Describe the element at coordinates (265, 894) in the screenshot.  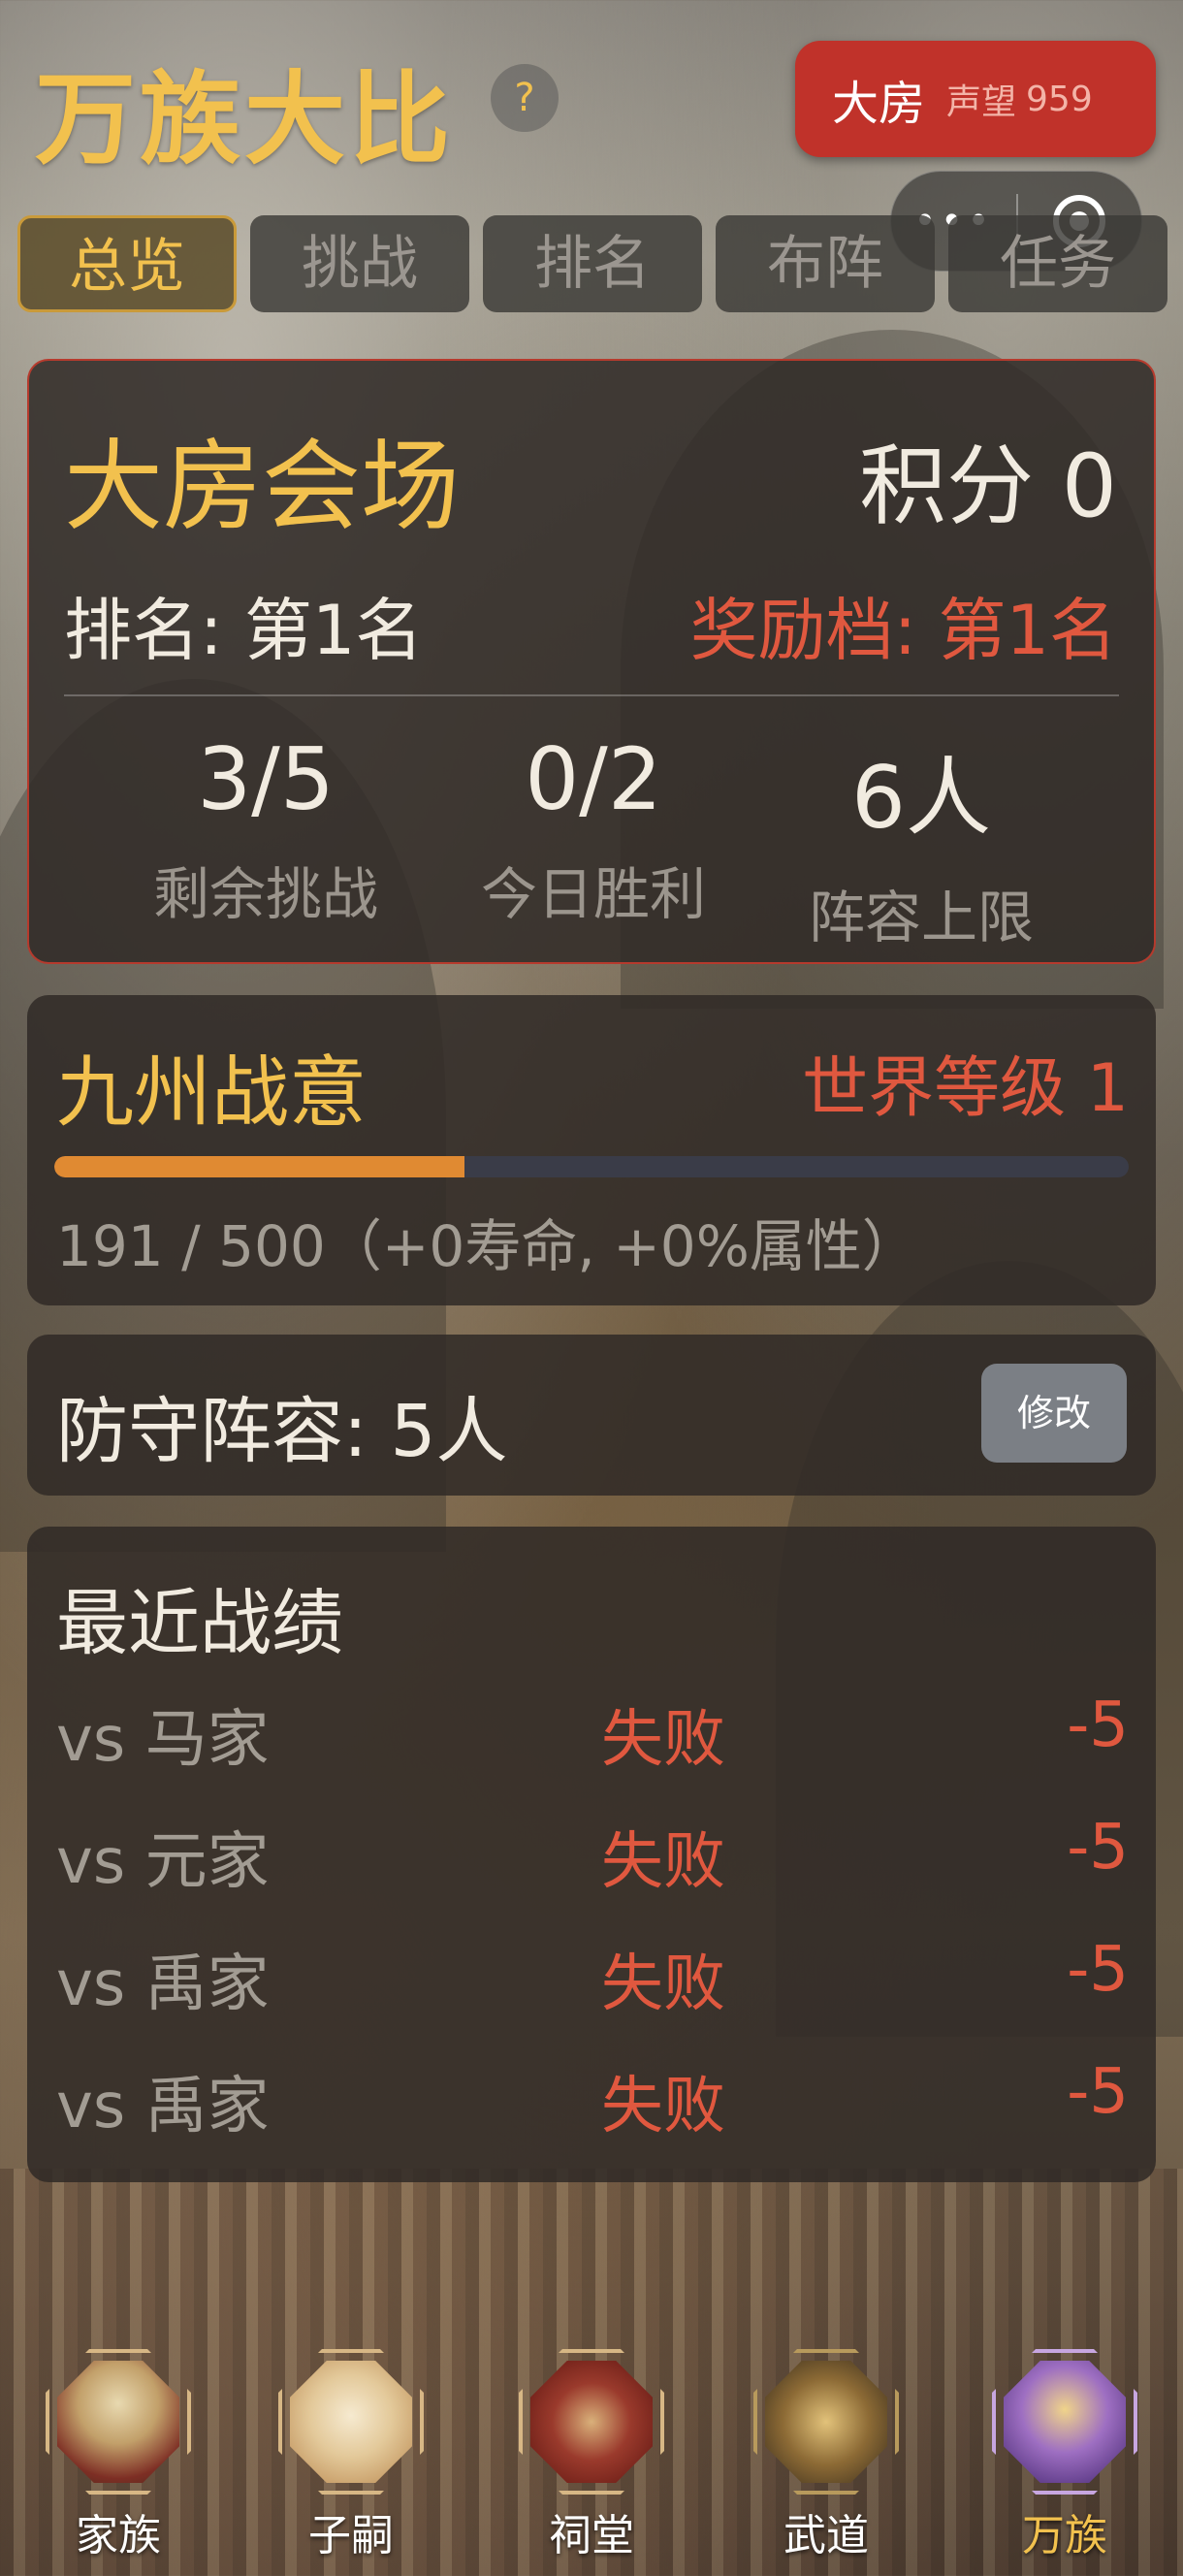
I see `stat-label: 剩余挑战` at that location.